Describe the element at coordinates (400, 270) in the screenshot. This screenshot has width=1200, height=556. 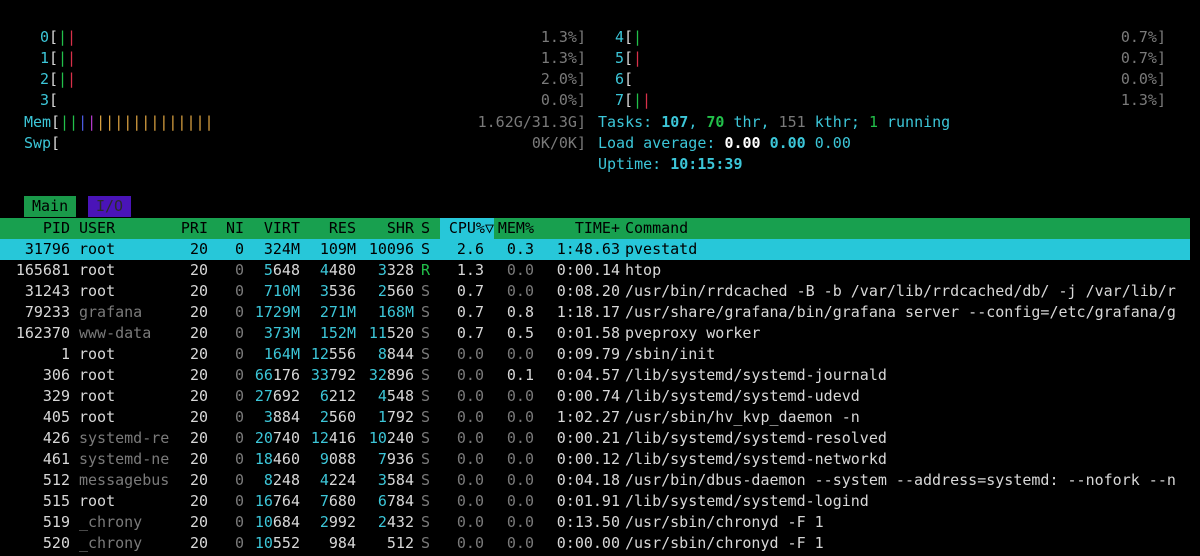
I see `value-part: 328` at that location.